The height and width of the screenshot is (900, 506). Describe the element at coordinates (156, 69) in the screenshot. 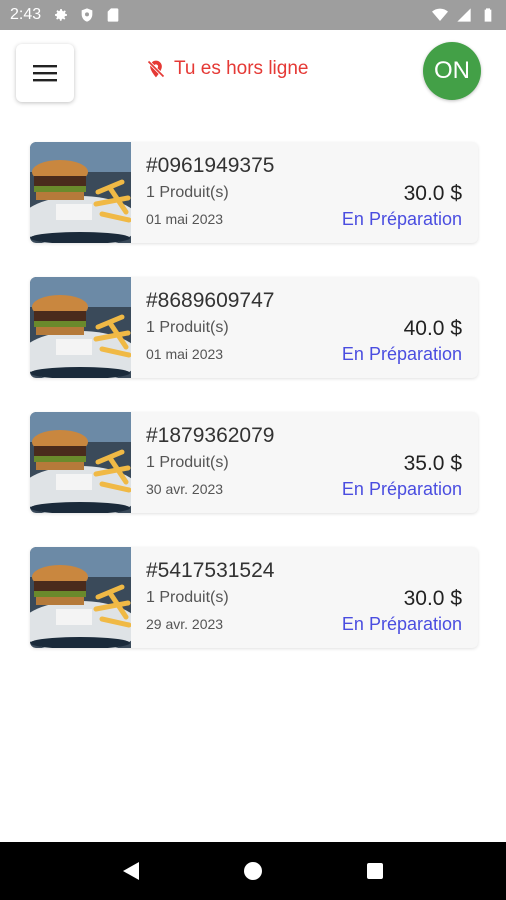

I see `location-off-icon` at that location.